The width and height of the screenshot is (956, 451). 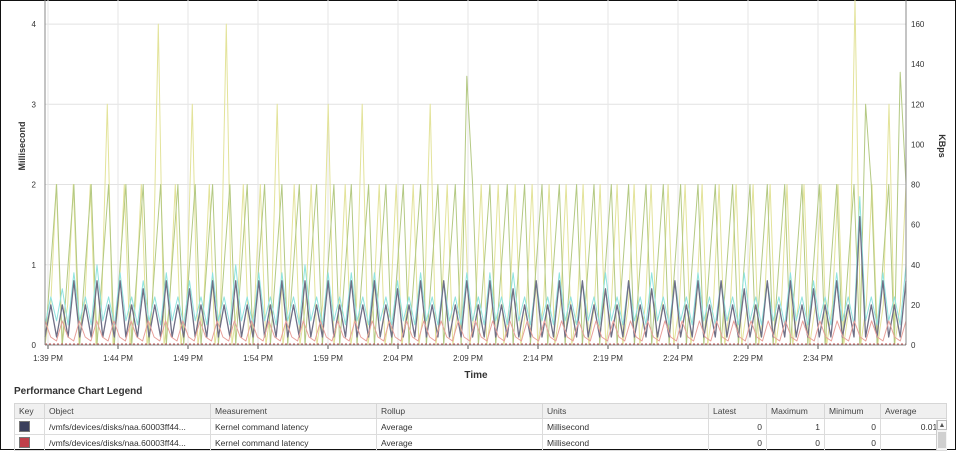 What do you see at coordinates (34, 185) in the screenshot?
I see `y-tick-left: 2` at bounding box center [34, 185].